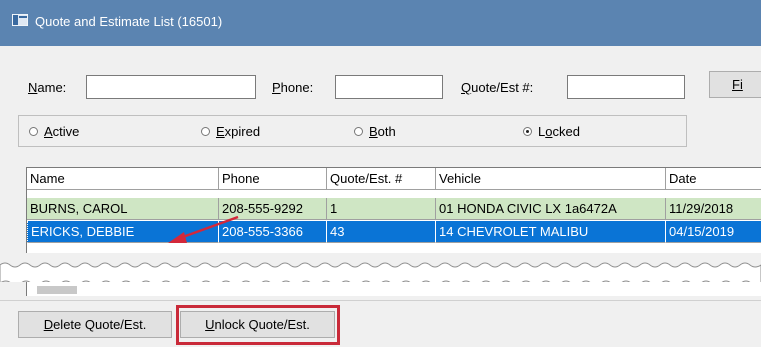 The height and width of the screenshot is (347, 761). Describe the element at coordinates (352, 131) in the screenshot. I see `status-filter-group: Active Expired Both Locked` at that location.